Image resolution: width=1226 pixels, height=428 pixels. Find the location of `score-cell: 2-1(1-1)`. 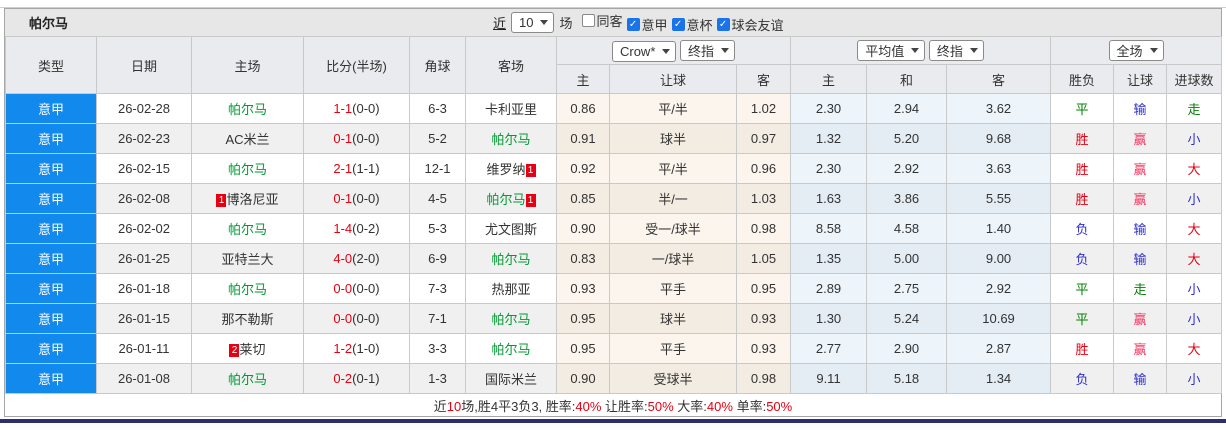

score-cell: 2-1(1-1) is located at coordinates (356, 168).